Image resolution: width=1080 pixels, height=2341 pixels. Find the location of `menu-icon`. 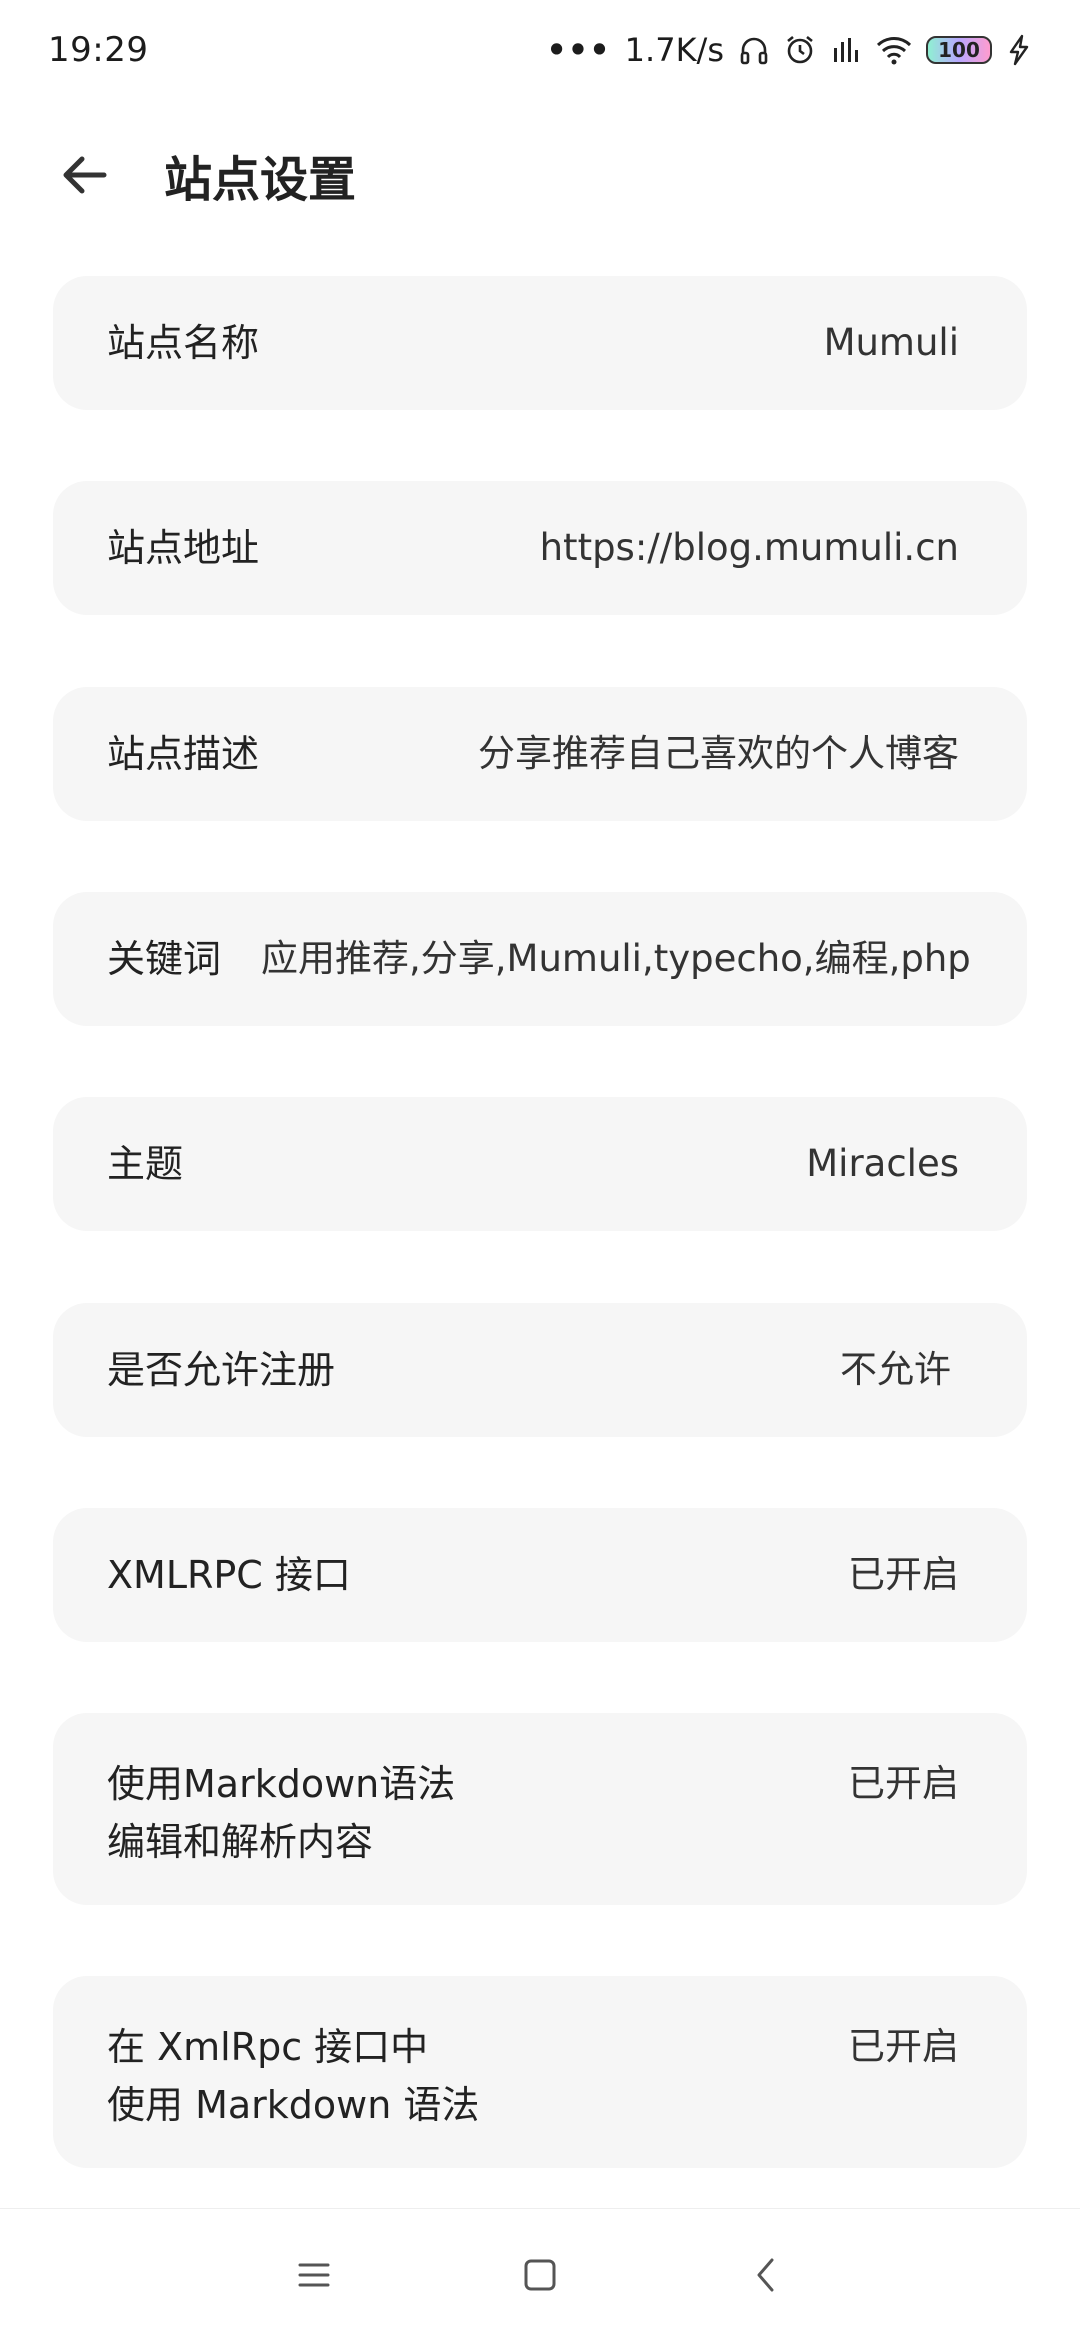

menu-icon is located at coordinates (314, 2275).